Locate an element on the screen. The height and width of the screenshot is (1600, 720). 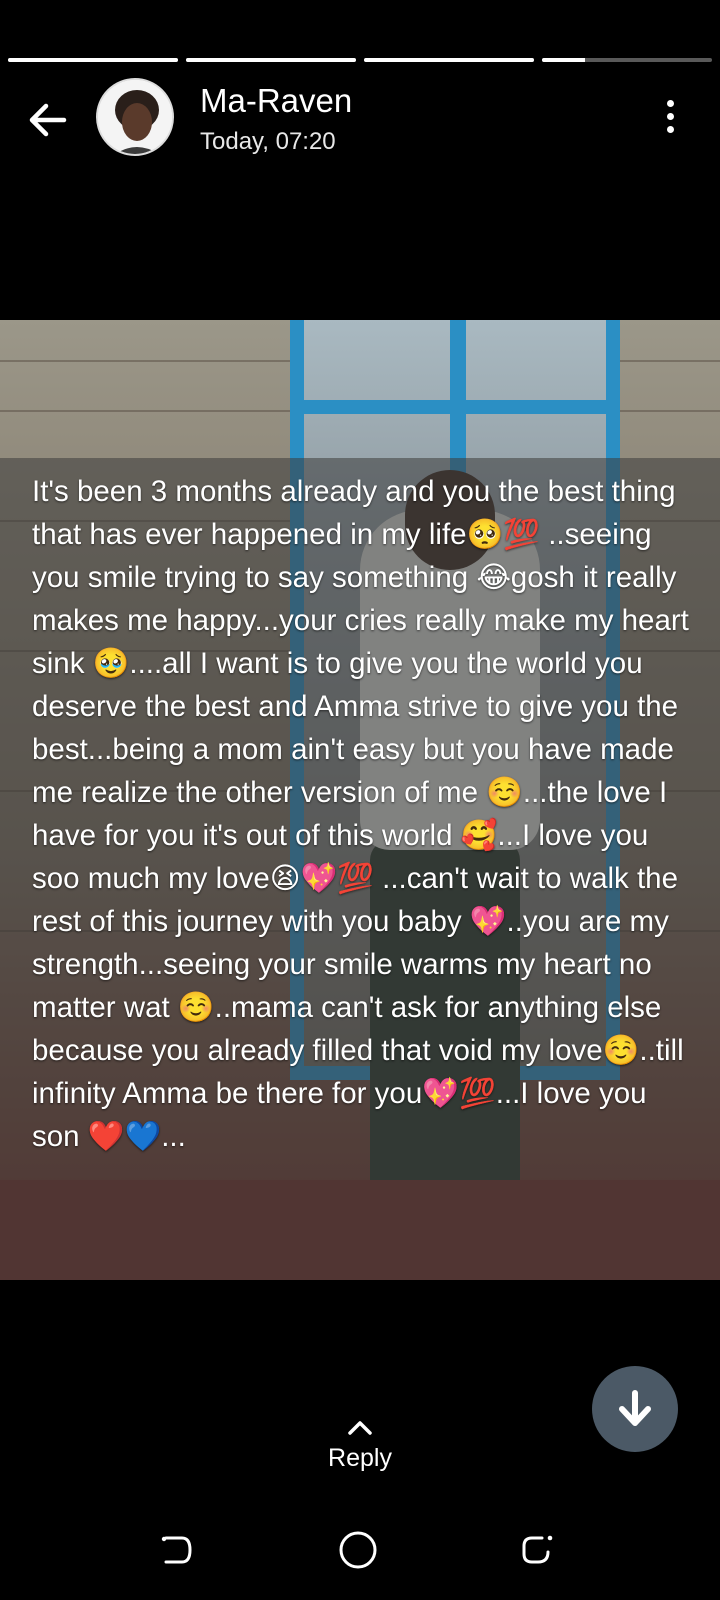
nav-back-icon is located at coordinates (176, 1550).